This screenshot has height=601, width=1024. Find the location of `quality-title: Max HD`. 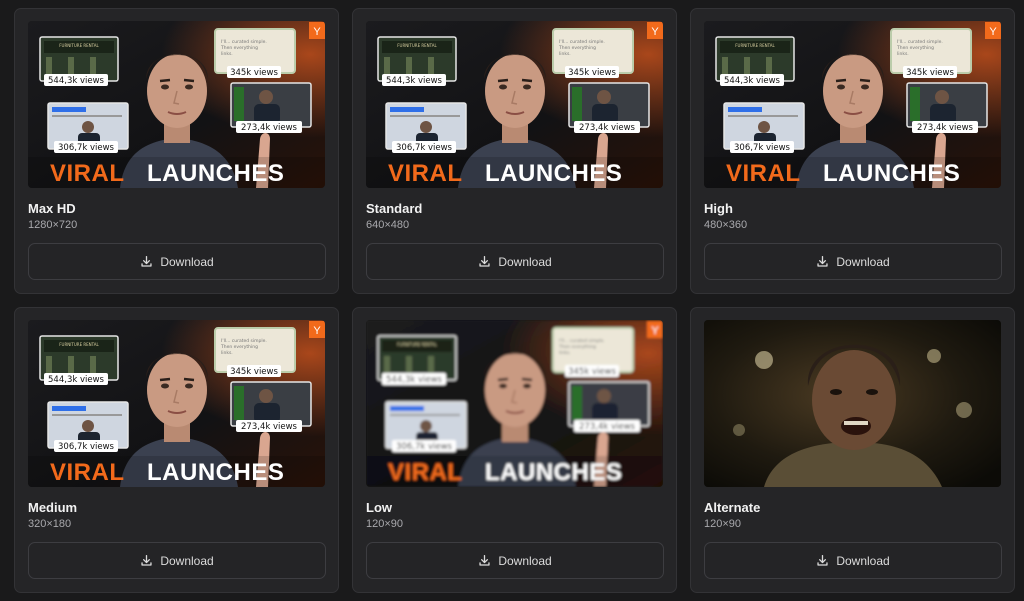

quality-title: Max HD is located at coordinates (52, 208).